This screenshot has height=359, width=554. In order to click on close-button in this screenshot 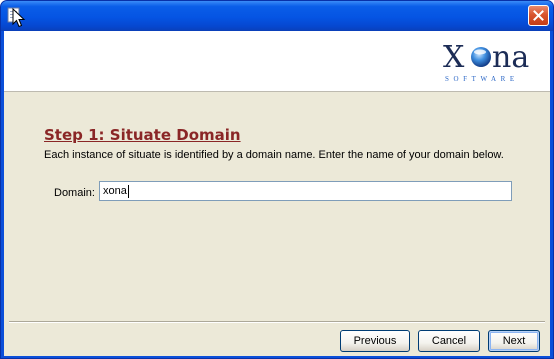, I will do `click(538, 15)`.